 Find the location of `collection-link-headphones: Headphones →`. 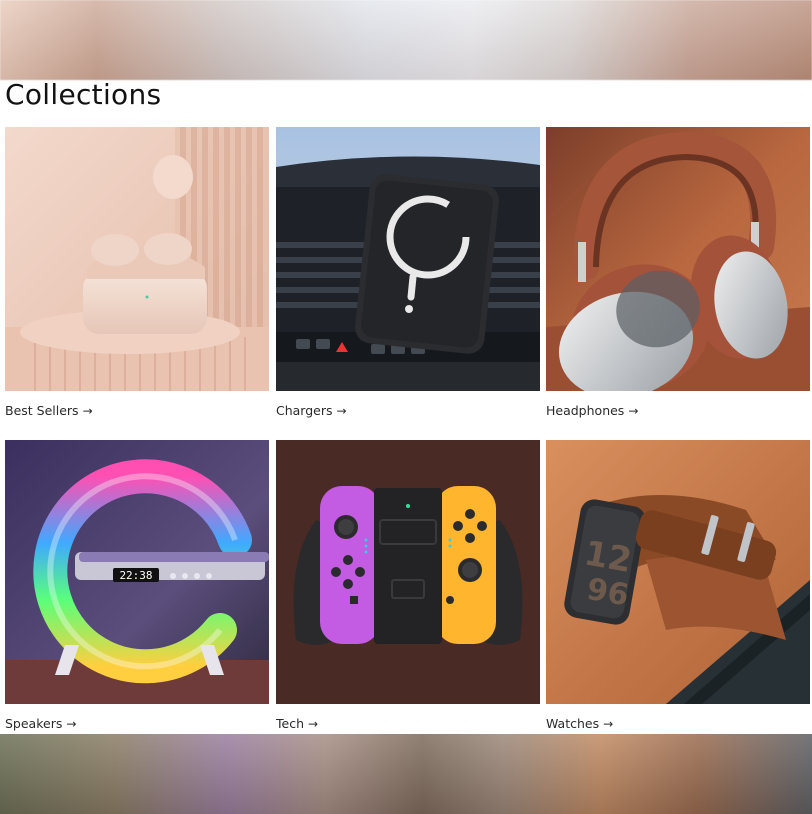

collection-link-headphones: Headphones → is located at coordinates (678, 410).